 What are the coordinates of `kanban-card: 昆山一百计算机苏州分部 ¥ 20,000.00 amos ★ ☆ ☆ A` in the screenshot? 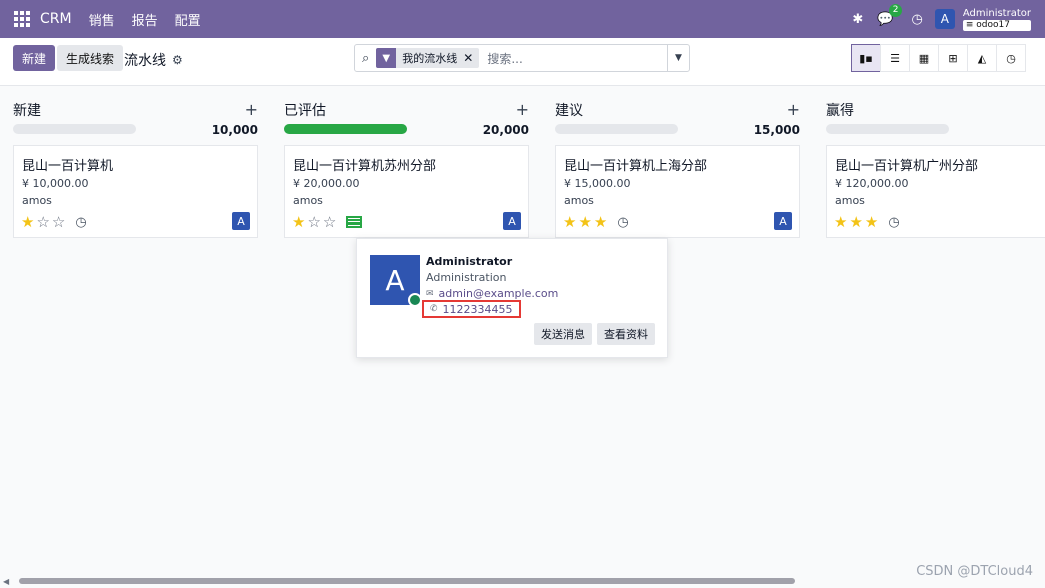 It's located at (406, 191).